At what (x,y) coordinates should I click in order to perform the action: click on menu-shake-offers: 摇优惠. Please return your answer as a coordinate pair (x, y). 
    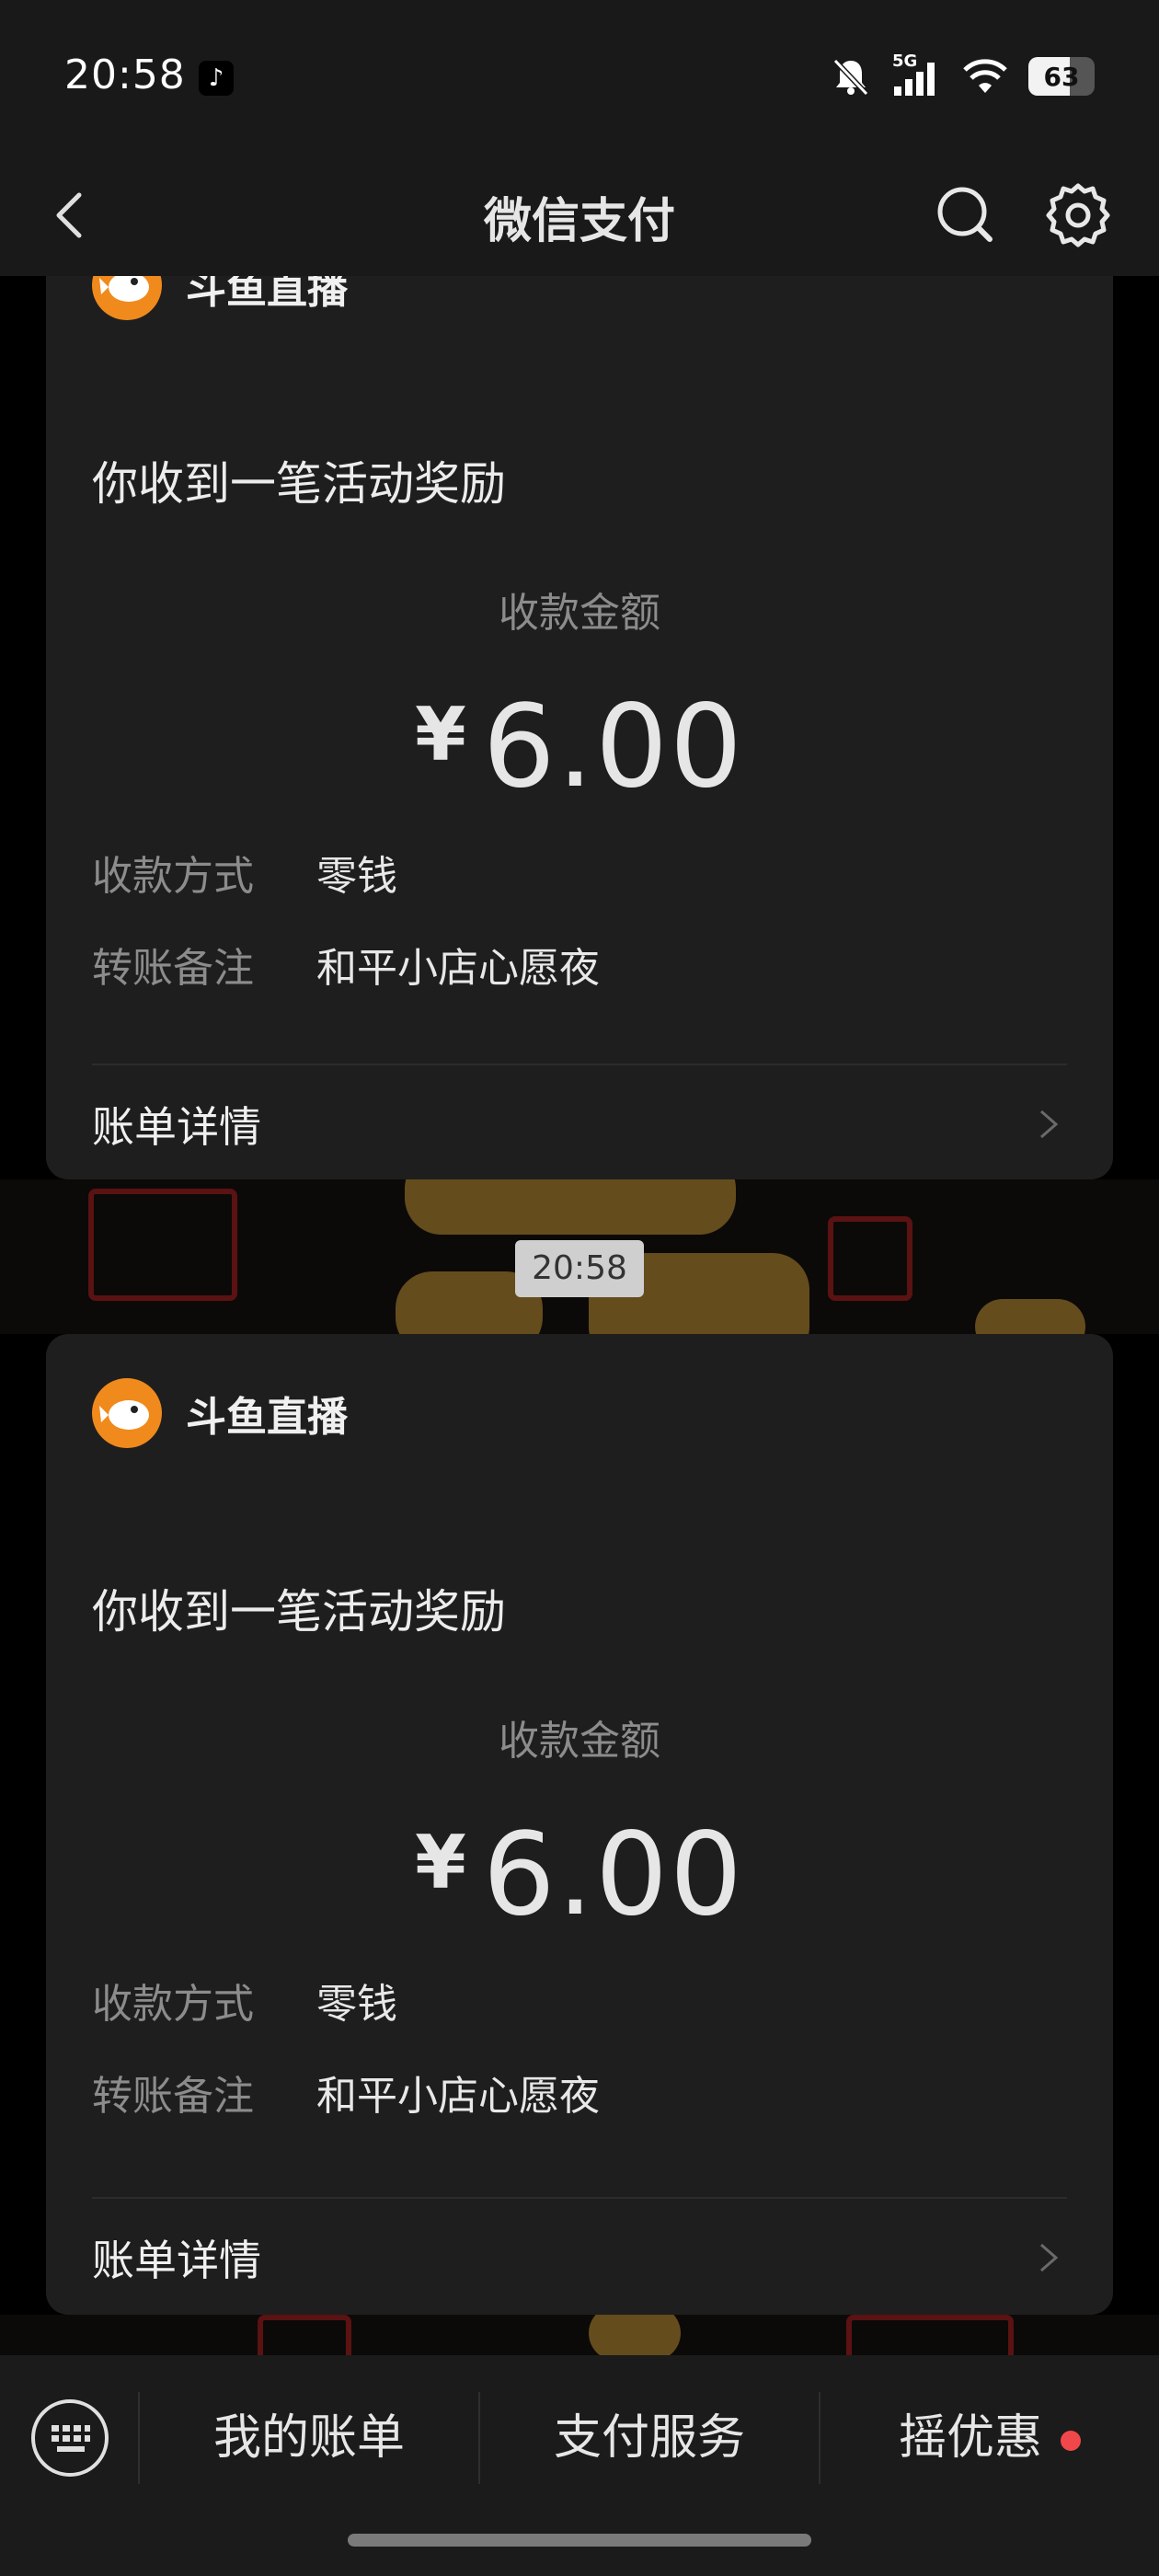
    Looking at the image, I should click on (989, 2438).